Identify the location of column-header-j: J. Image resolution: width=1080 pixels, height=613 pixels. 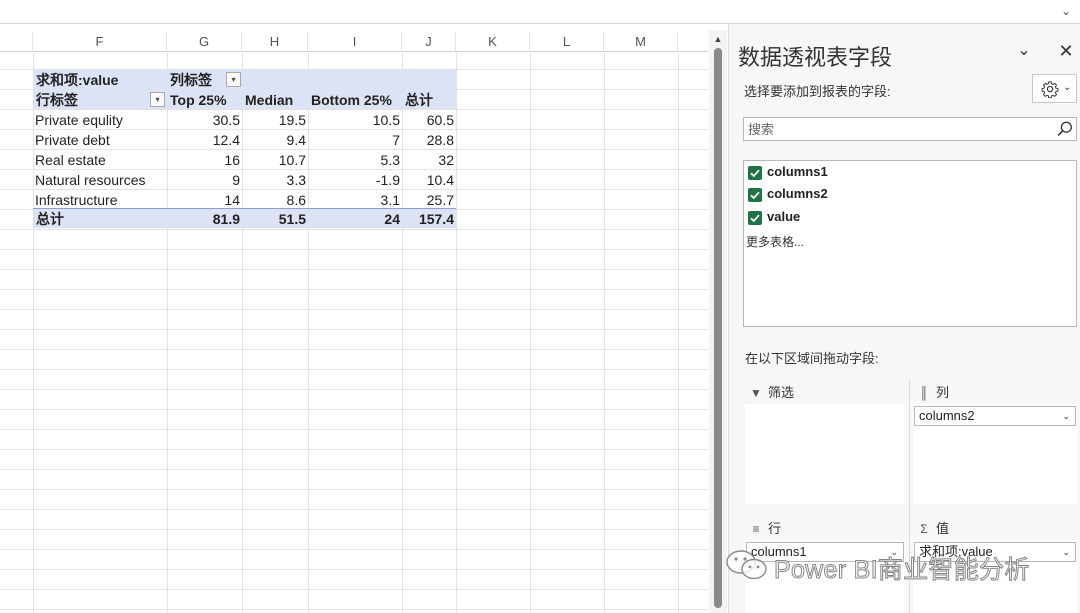
(429, 42).